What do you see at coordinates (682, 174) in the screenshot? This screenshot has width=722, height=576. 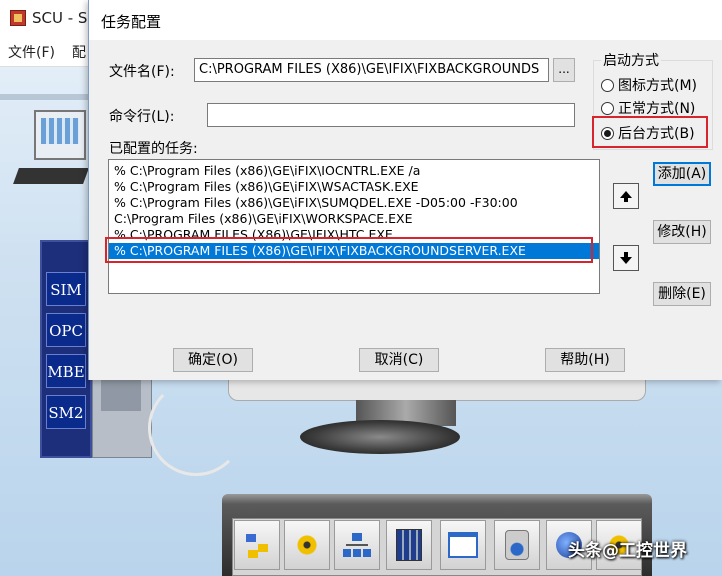 I see `add-button: 添加(A)` at bounding box center [682, 174].